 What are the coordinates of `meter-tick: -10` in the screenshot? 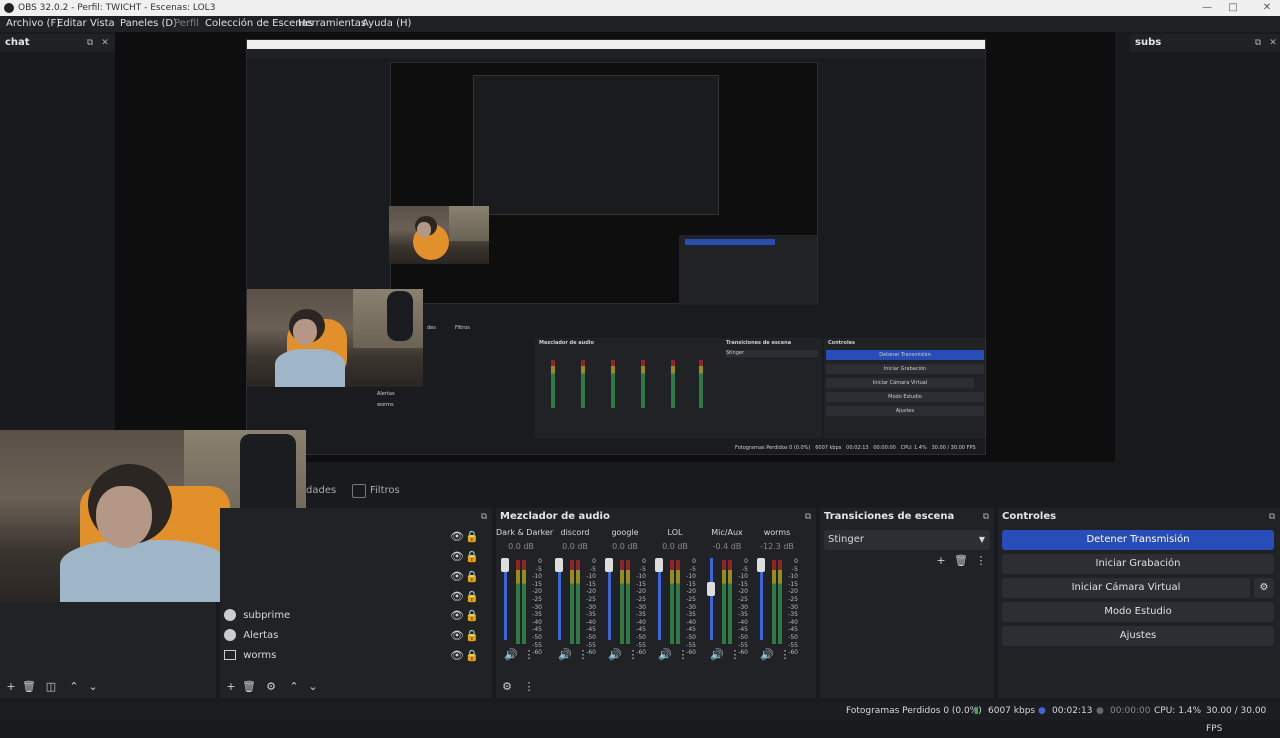 It's located at (537, 577).